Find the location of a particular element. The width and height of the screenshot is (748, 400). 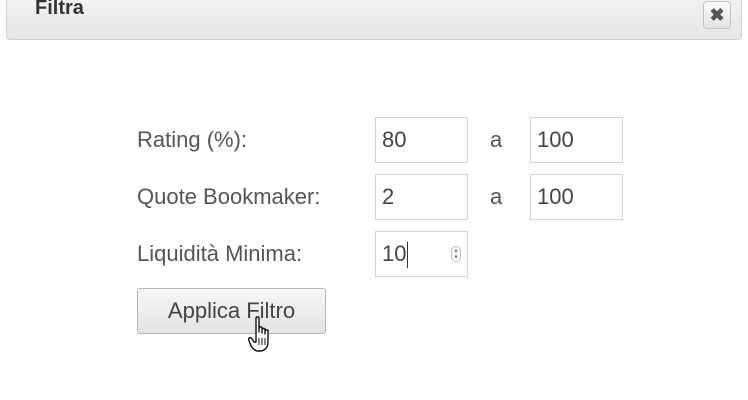

rating-from-input: 80 is located at coordinates (421, 140).